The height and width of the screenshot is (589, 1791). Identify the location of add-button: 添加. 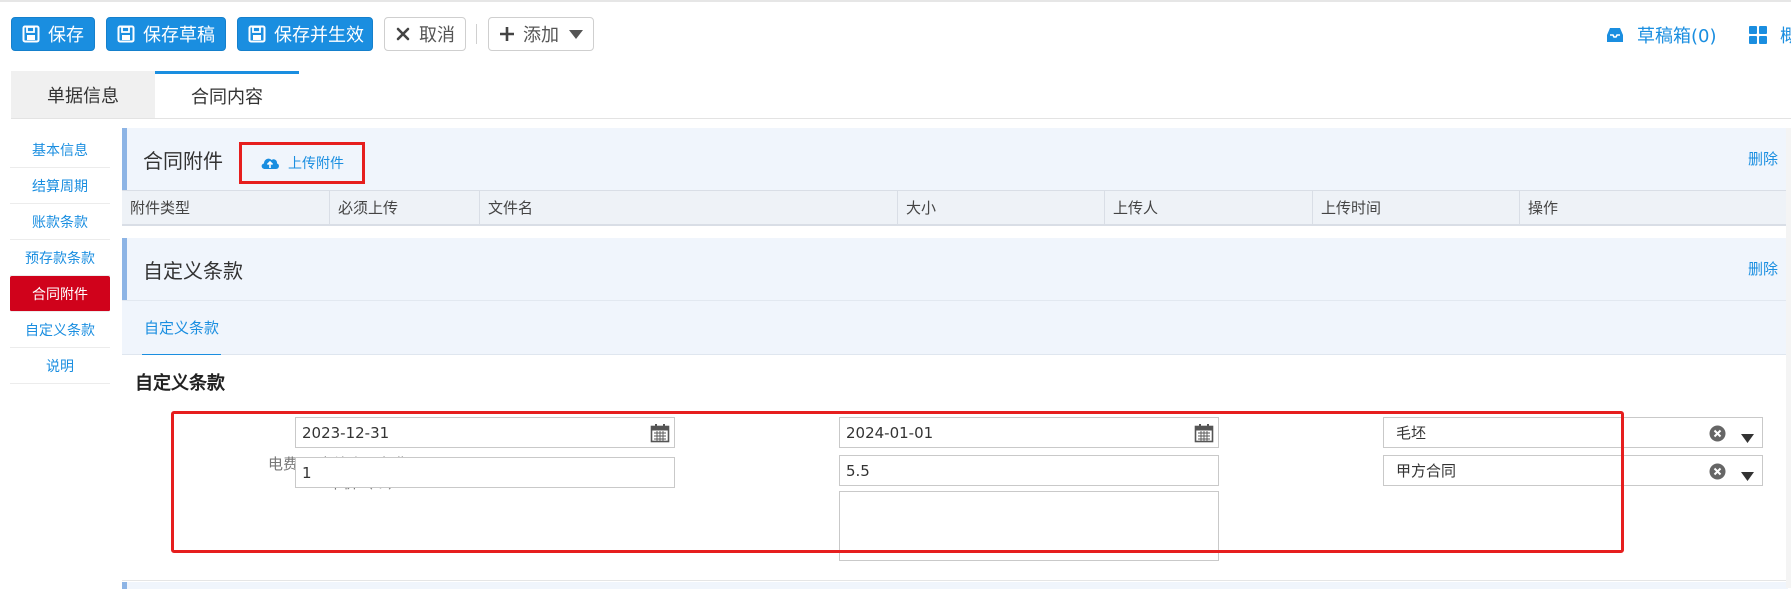
(541, 34).